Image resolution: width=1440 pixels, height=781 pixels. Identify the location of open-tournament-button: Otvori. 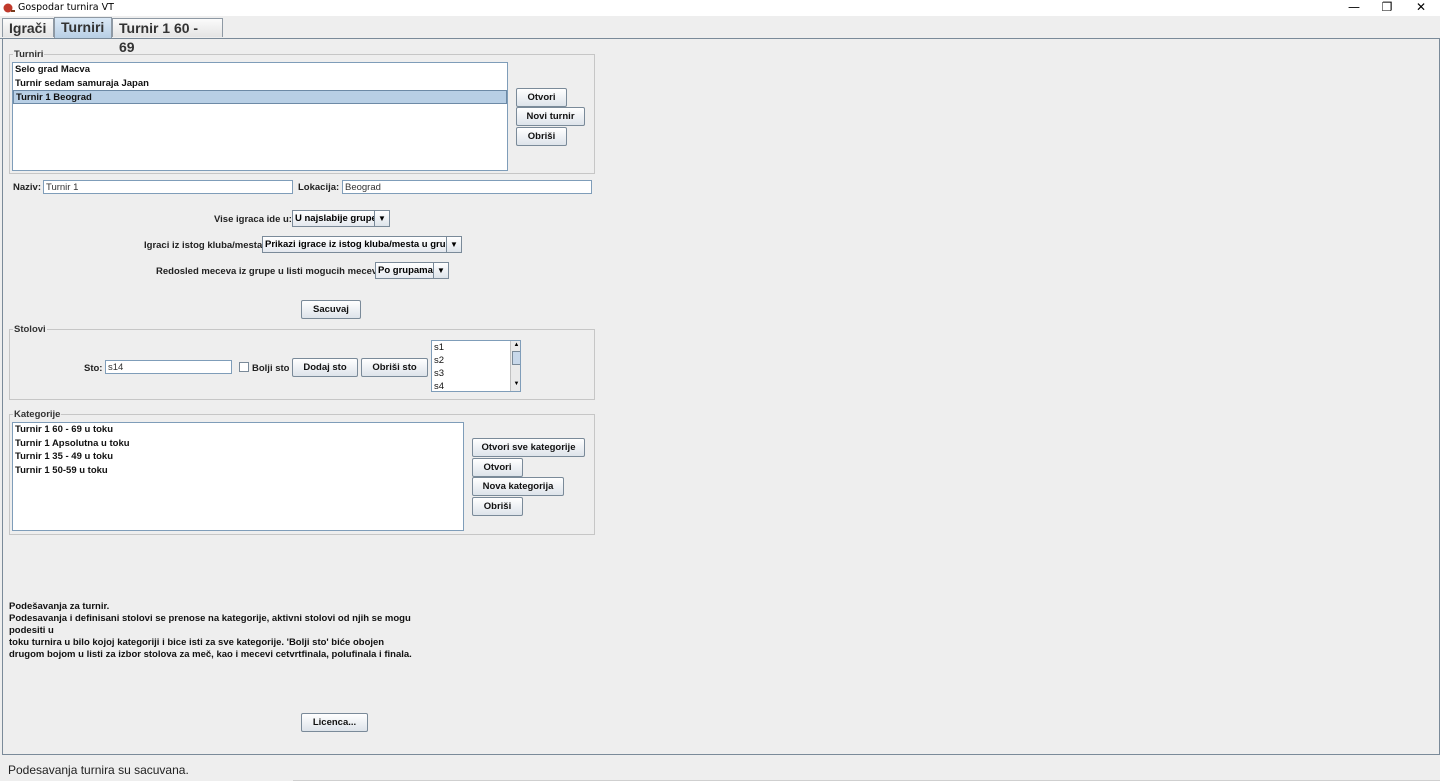
(541, 97).